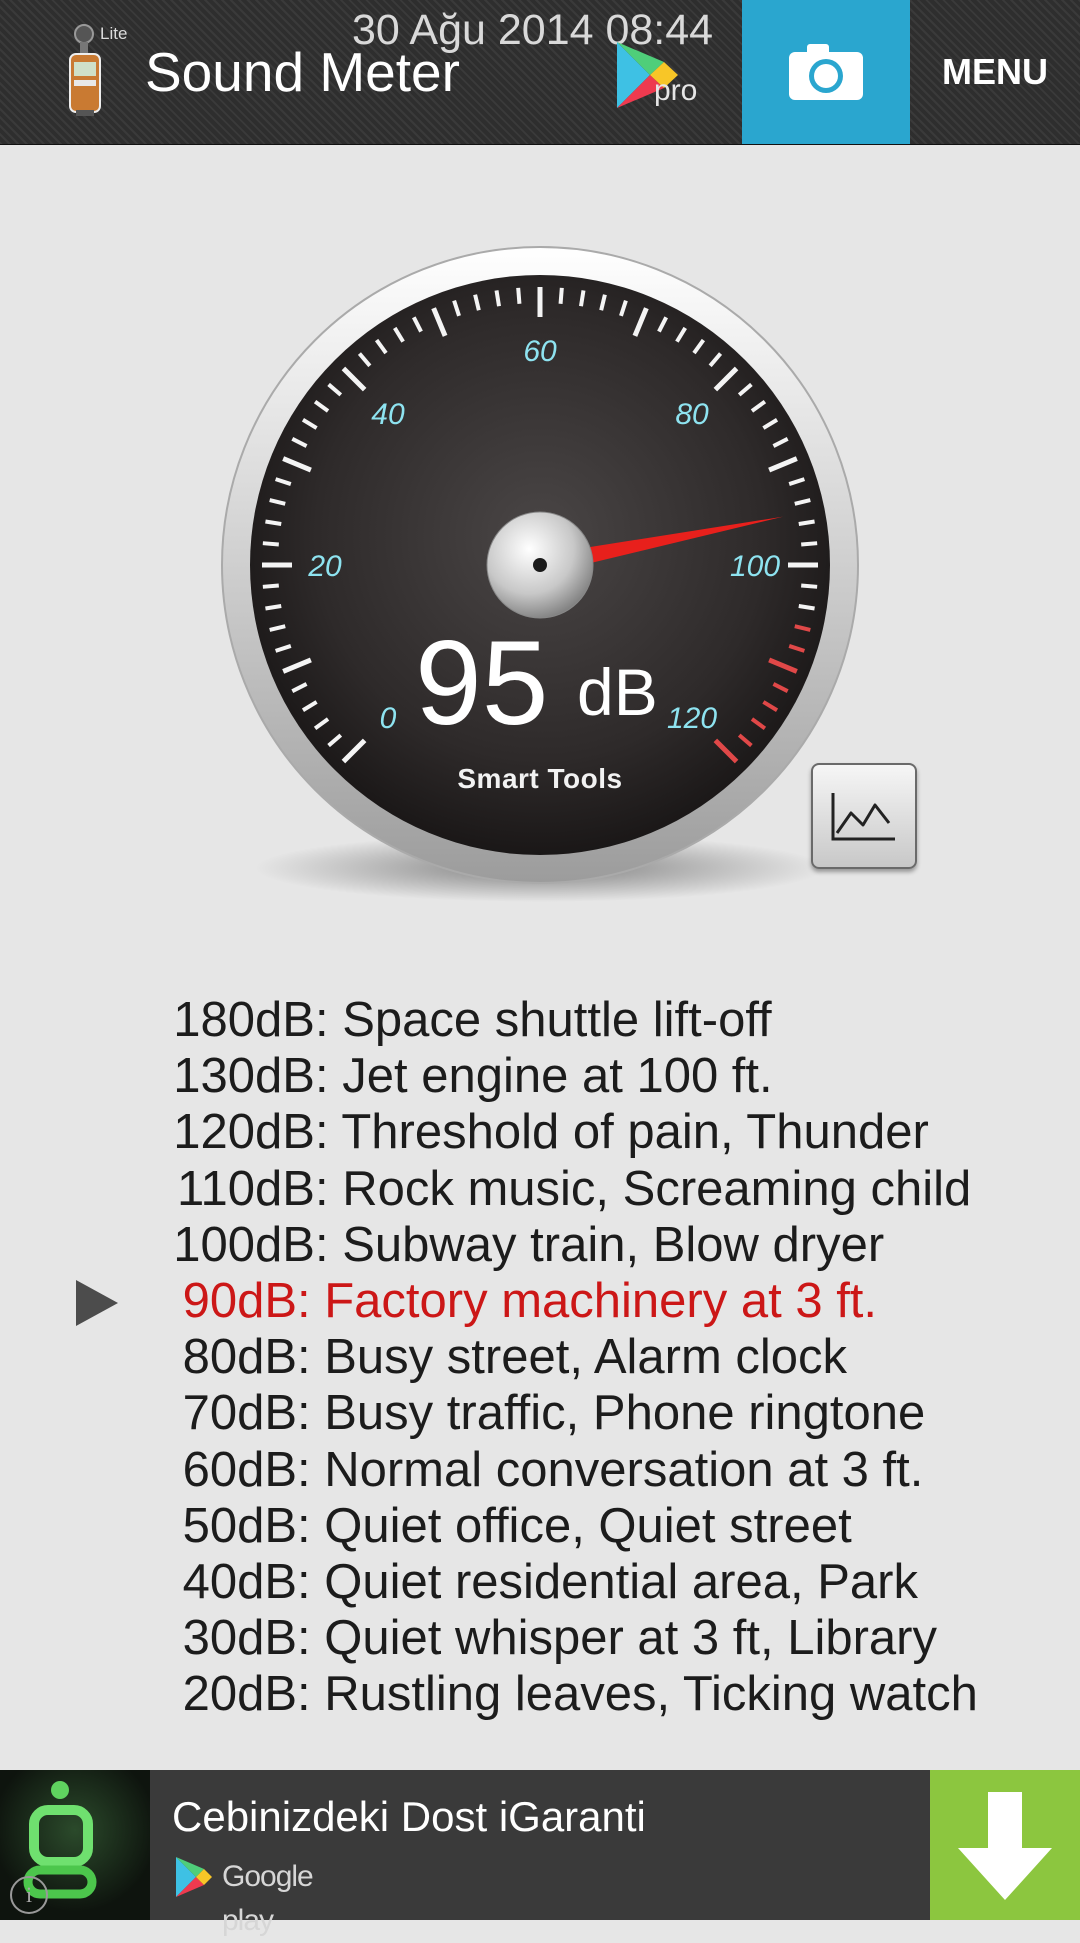 This screenshot has width=1080, height=1943. Describe the element at coordinates (239, 1357) in the screenshot. I see `level-label: 80dB` at that location.